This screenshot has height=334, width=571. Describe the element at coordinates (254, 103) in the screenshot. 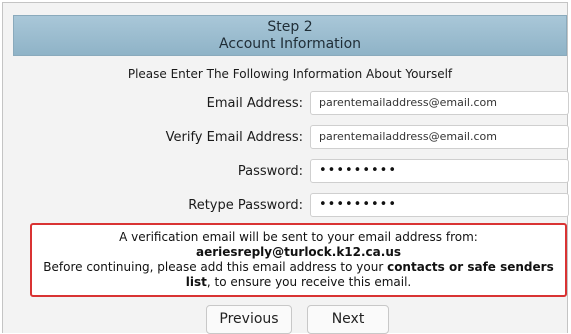

I see `email-label: Email Address:` at that location.